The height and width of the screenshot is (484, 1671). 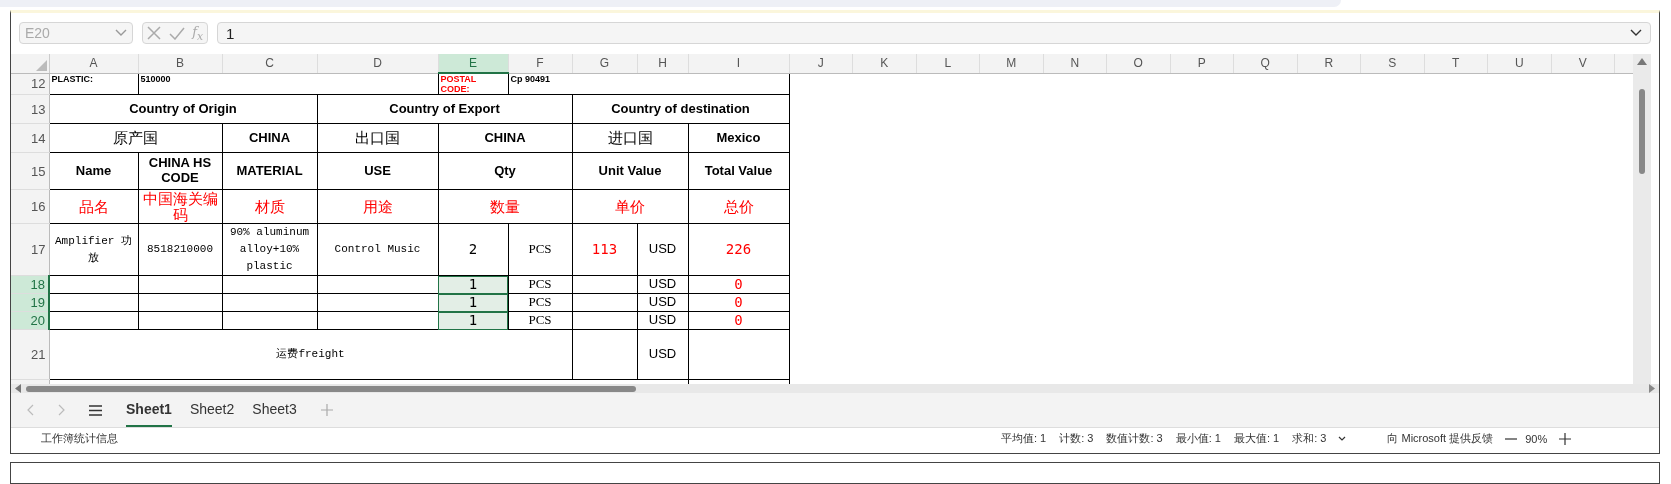 What do you see at coordinates (180, 206) in the screenshot?
I see `table-cell: 中国海关编码` at bounding box center [180, 206].